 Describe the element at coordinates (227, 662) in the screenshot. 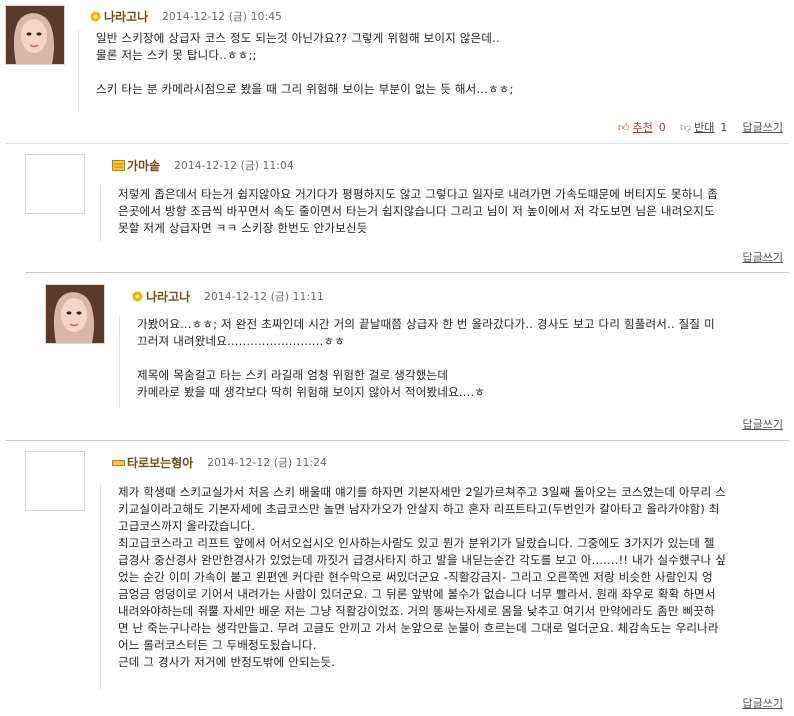

I see `comment-line: 근데 그 경사가 저거에 반정도밖에 안되는듯.` at that location.